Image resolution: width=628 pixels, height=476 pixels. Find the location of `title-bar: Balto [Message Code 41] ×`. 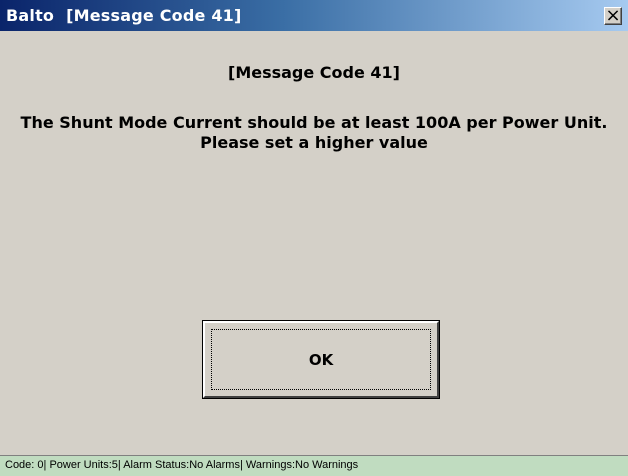

title-bar: Balto [Message Code 41] × is located at coordinates (314, 15).